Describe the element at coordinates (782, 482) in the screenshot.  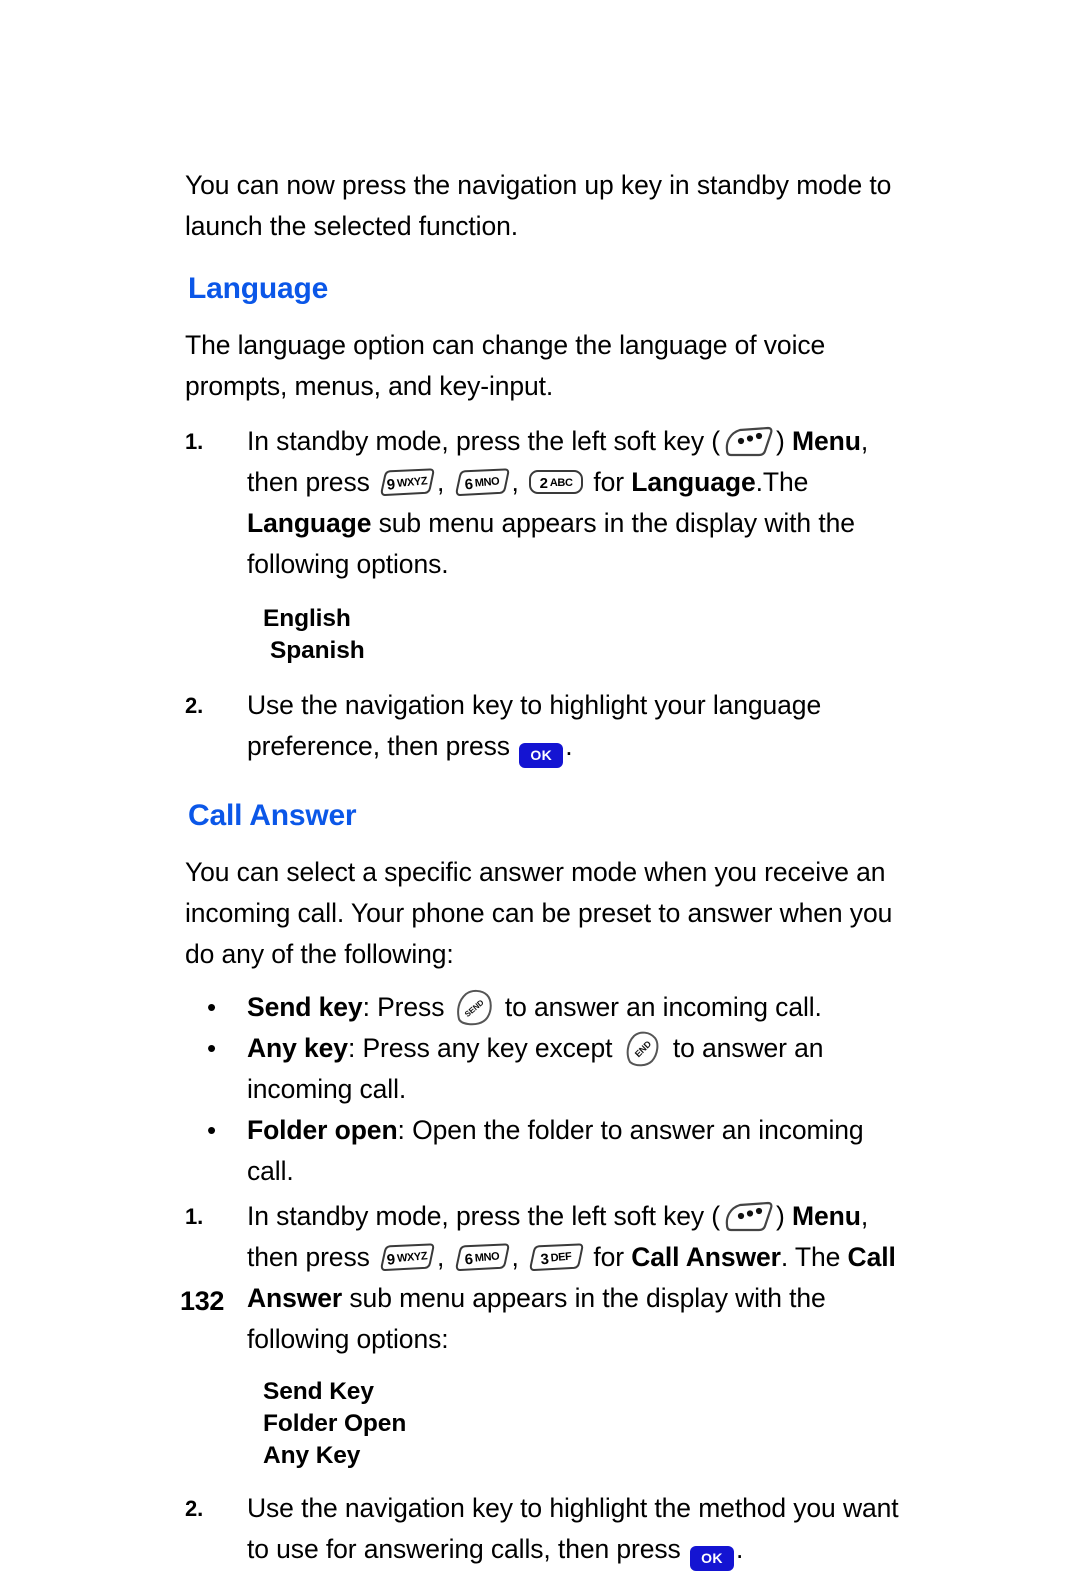
I see `step-text-part: .The` at that location.